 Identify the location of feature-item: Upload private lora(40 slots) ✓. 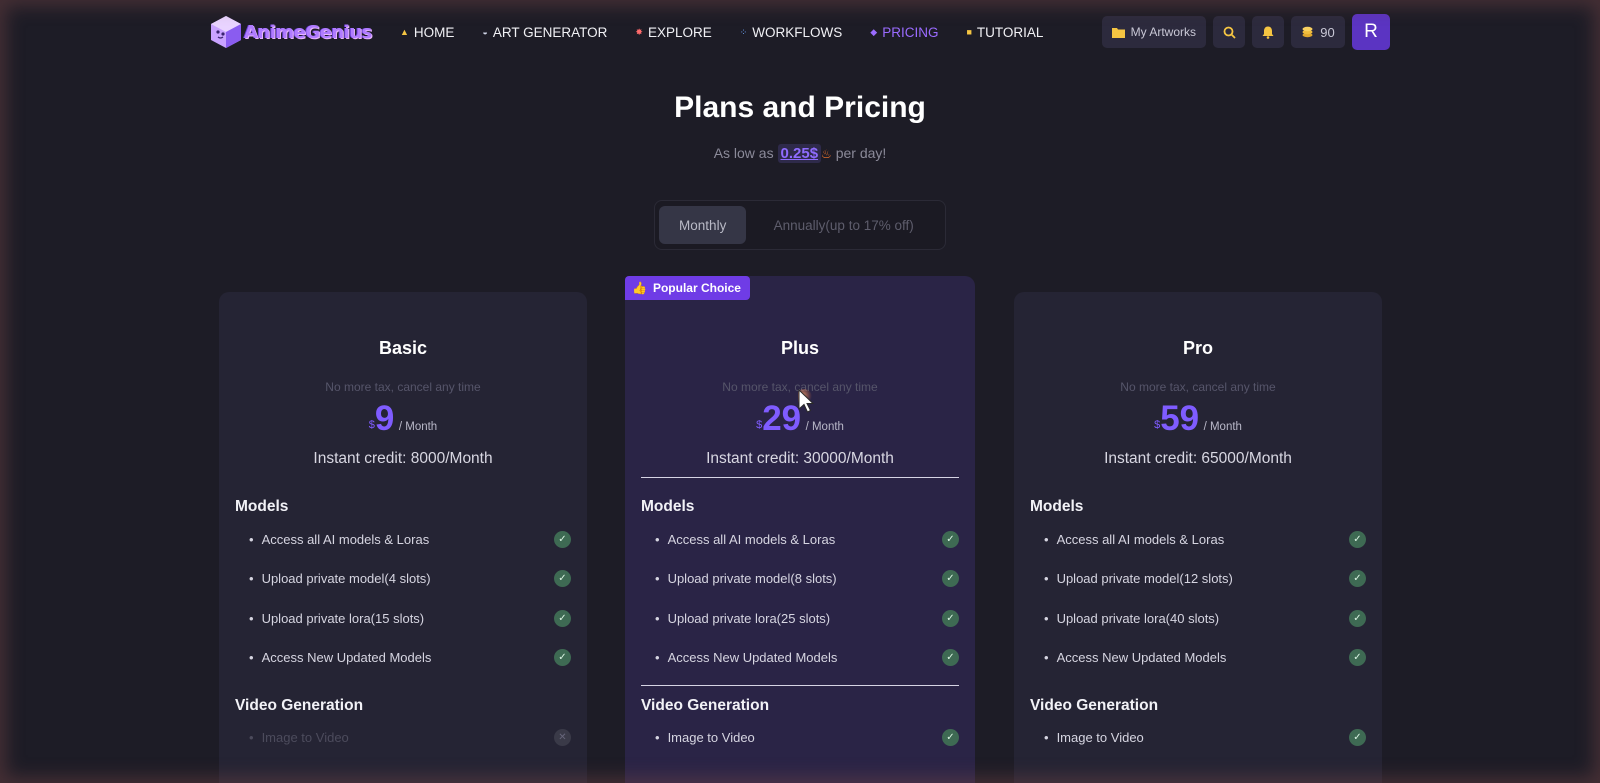
(1198, 618).